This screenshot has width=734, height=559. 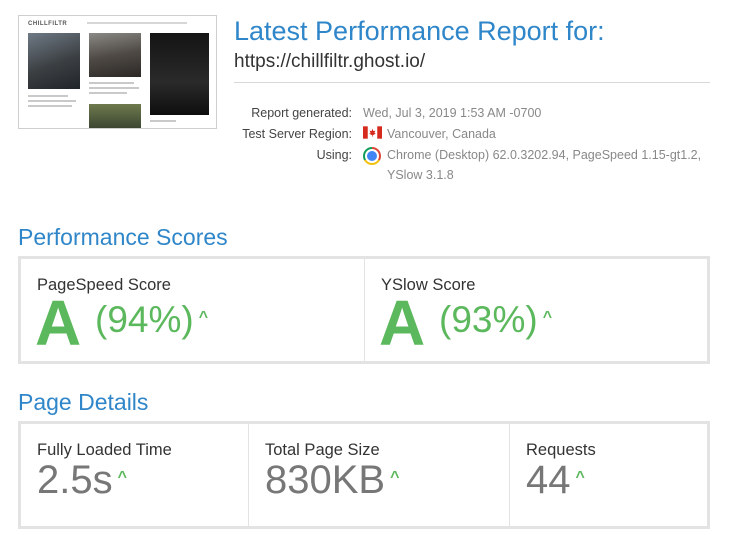 I want to click on fully-loaded-time-row: 2.5s ^, so click(x=82, y=480).